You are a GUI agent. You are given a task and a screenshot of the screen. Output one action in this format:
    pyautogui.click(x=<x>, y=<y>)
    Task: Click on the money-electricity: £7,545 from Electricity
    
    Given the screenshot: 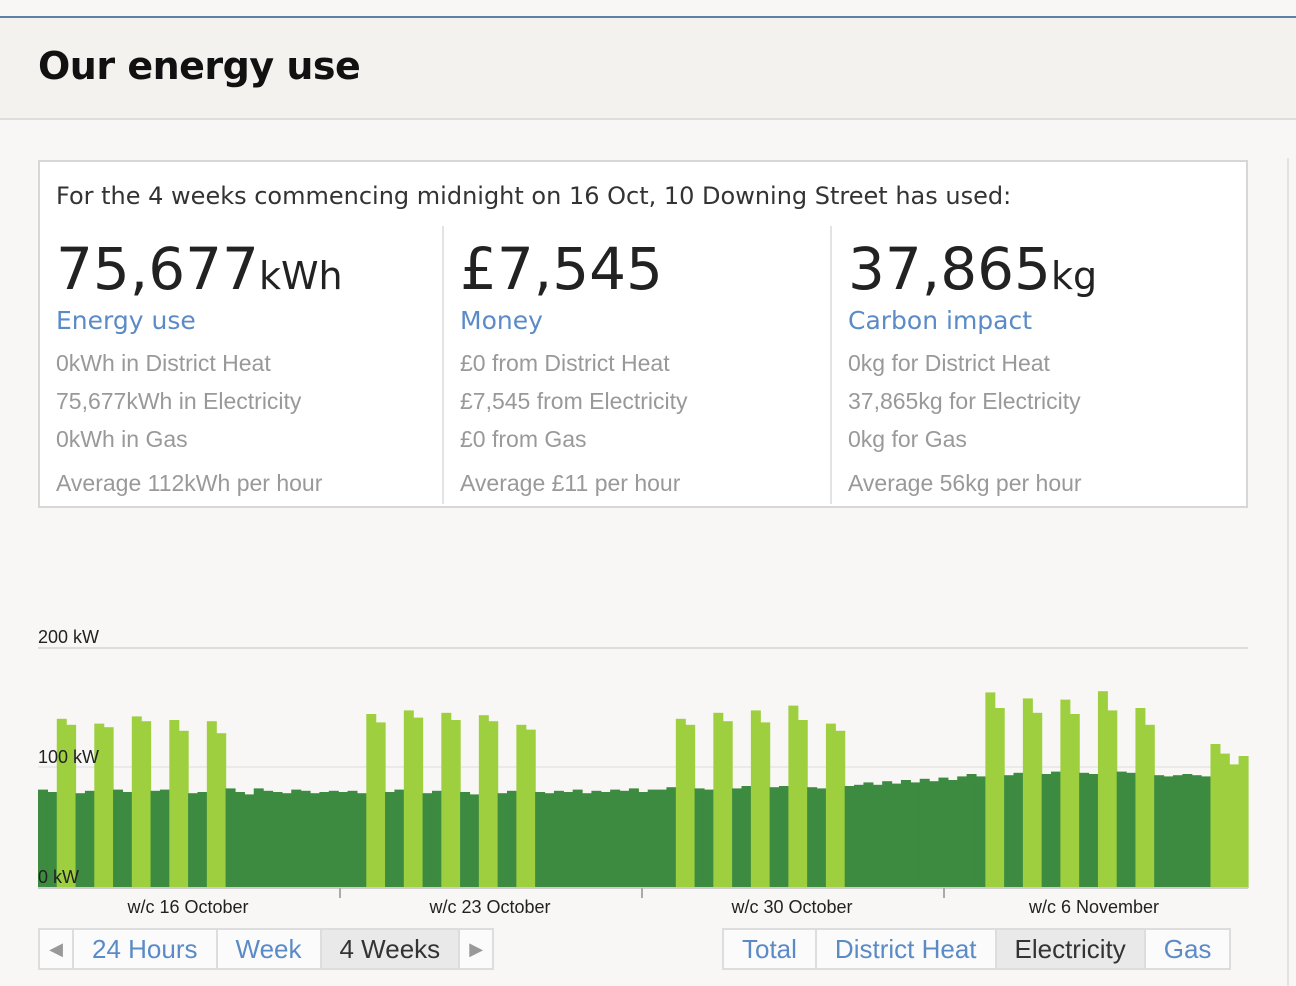 What is the action you would take?
    pyautogui.click(x=574, y=401)
    